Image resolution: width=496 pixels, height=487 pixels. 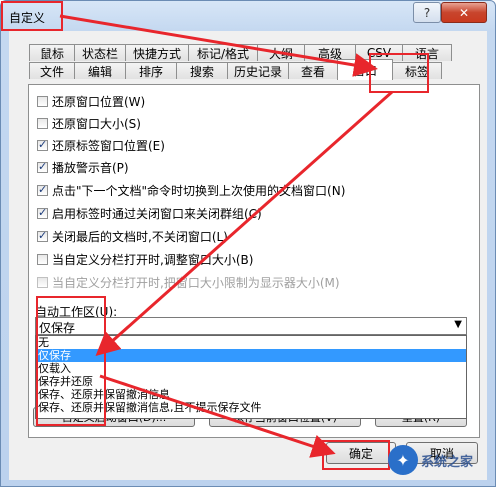 I want to click on help-button: ?, so click(x=427, y=12).